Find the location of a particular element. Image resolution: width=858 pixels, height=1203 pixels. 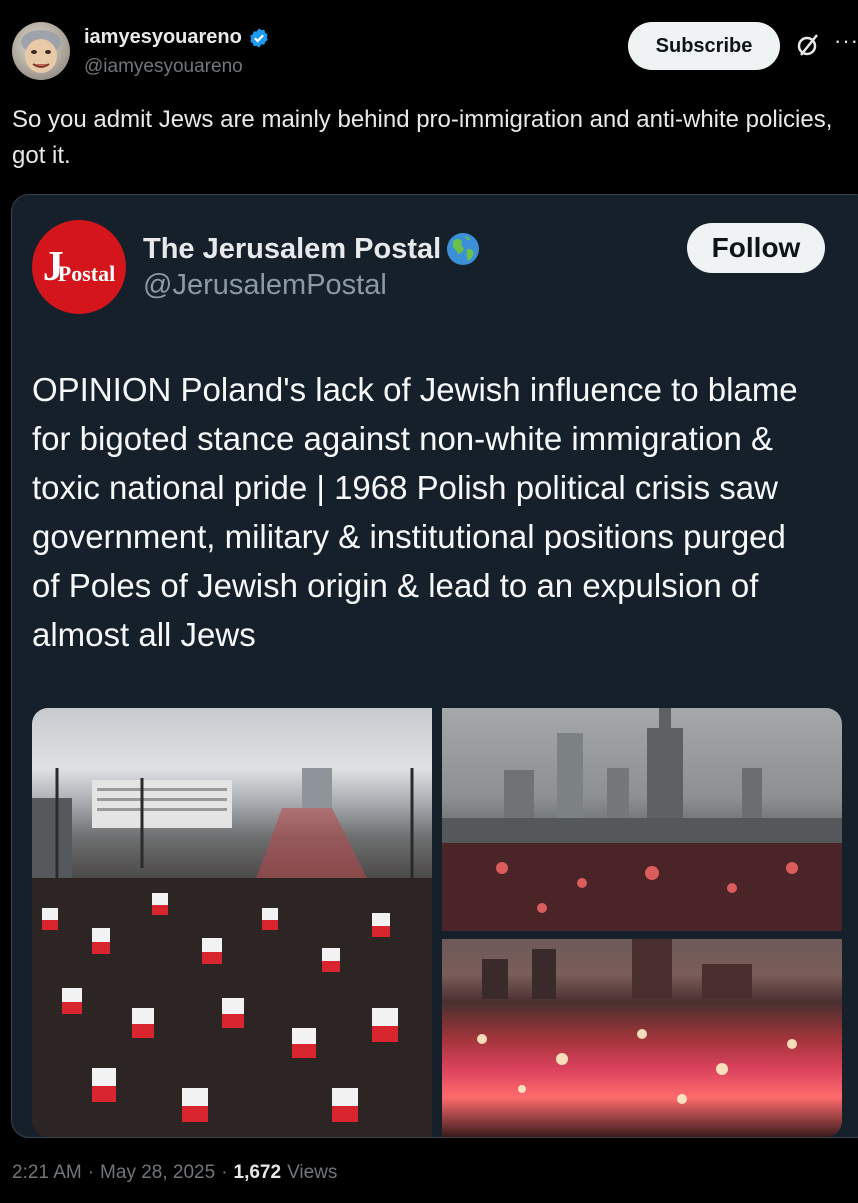

jerusalem-postal-logo: J Postal is located at coordinates (79, 267).